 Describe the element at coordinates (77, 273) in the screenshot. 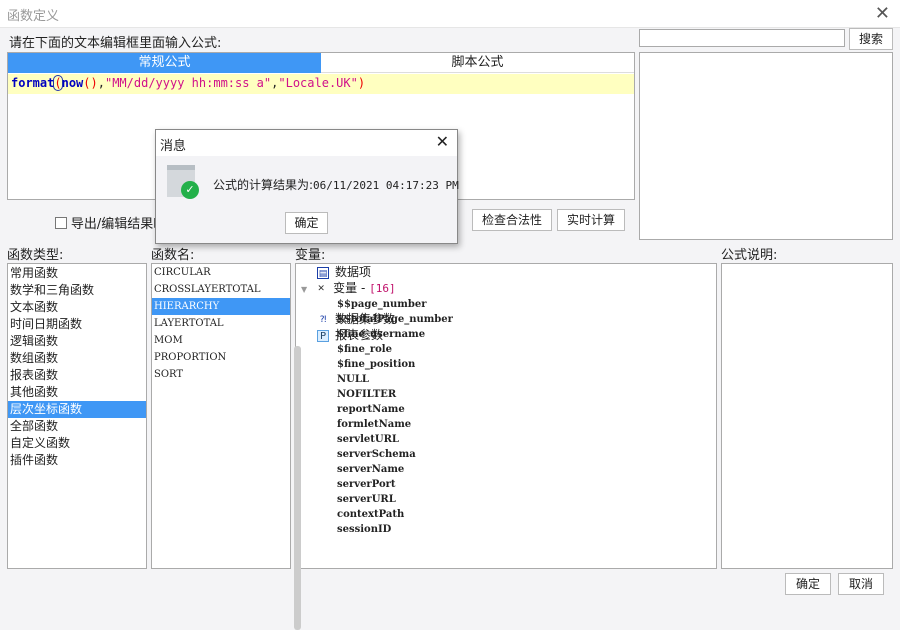

I see `category-item: 常用函数` at that location.